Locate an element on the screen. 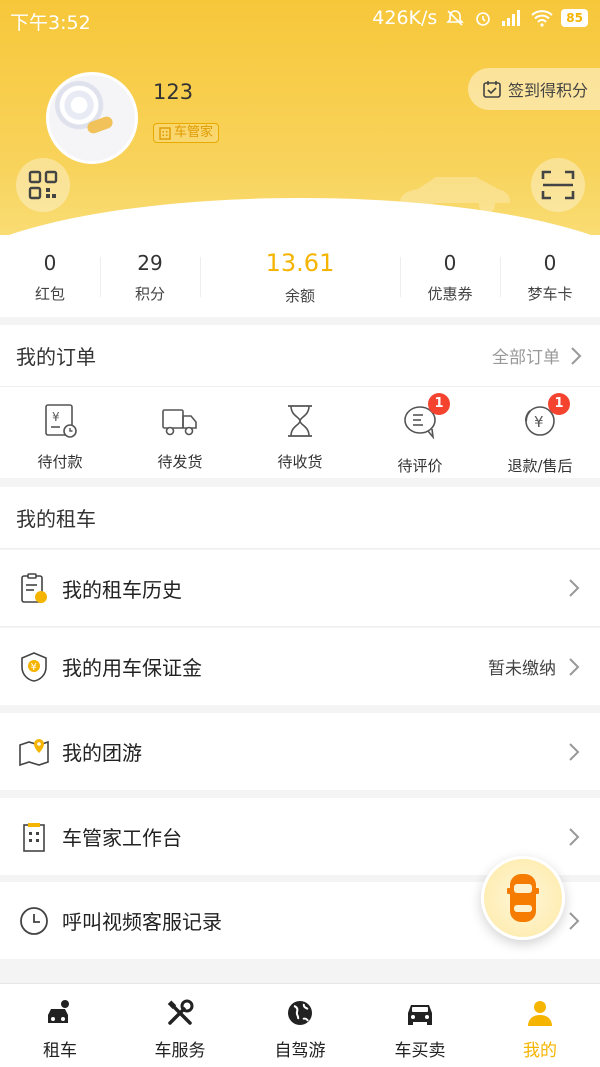 This screenshot has width=600, height=1067. role-badge: 车管家 is located at coordinates (186, 133).